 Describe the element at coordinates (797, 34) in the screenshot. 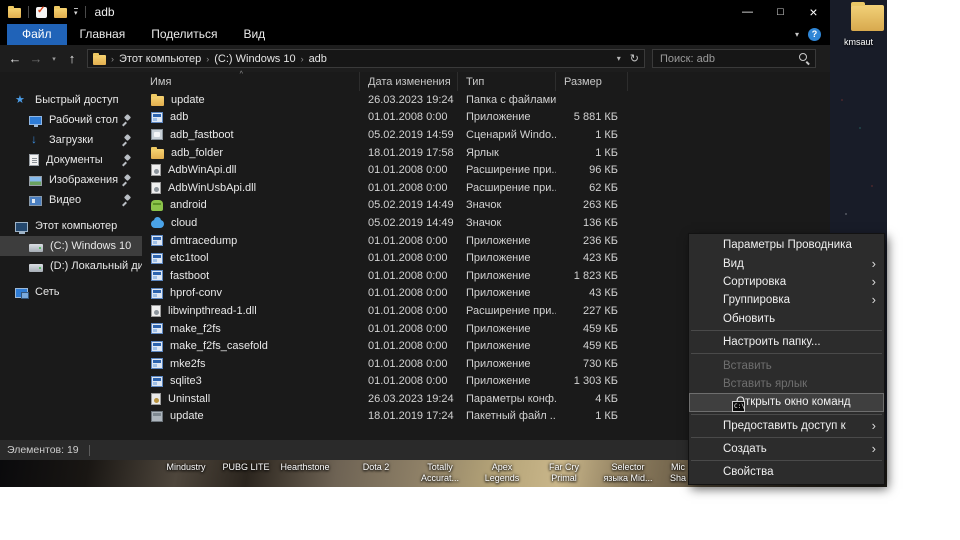

I see `ribbon-expand-chevron-icon: ▾` at that location.